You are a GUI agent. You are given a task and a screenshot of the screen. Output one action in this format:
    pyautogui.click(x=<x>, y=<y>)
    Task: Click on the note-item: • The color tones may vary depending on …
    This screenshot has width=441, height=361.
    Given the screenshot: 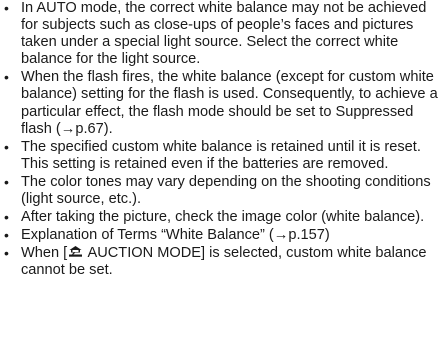 What is the action you would take?
    pyautogui.click(x=222, y=191)
    